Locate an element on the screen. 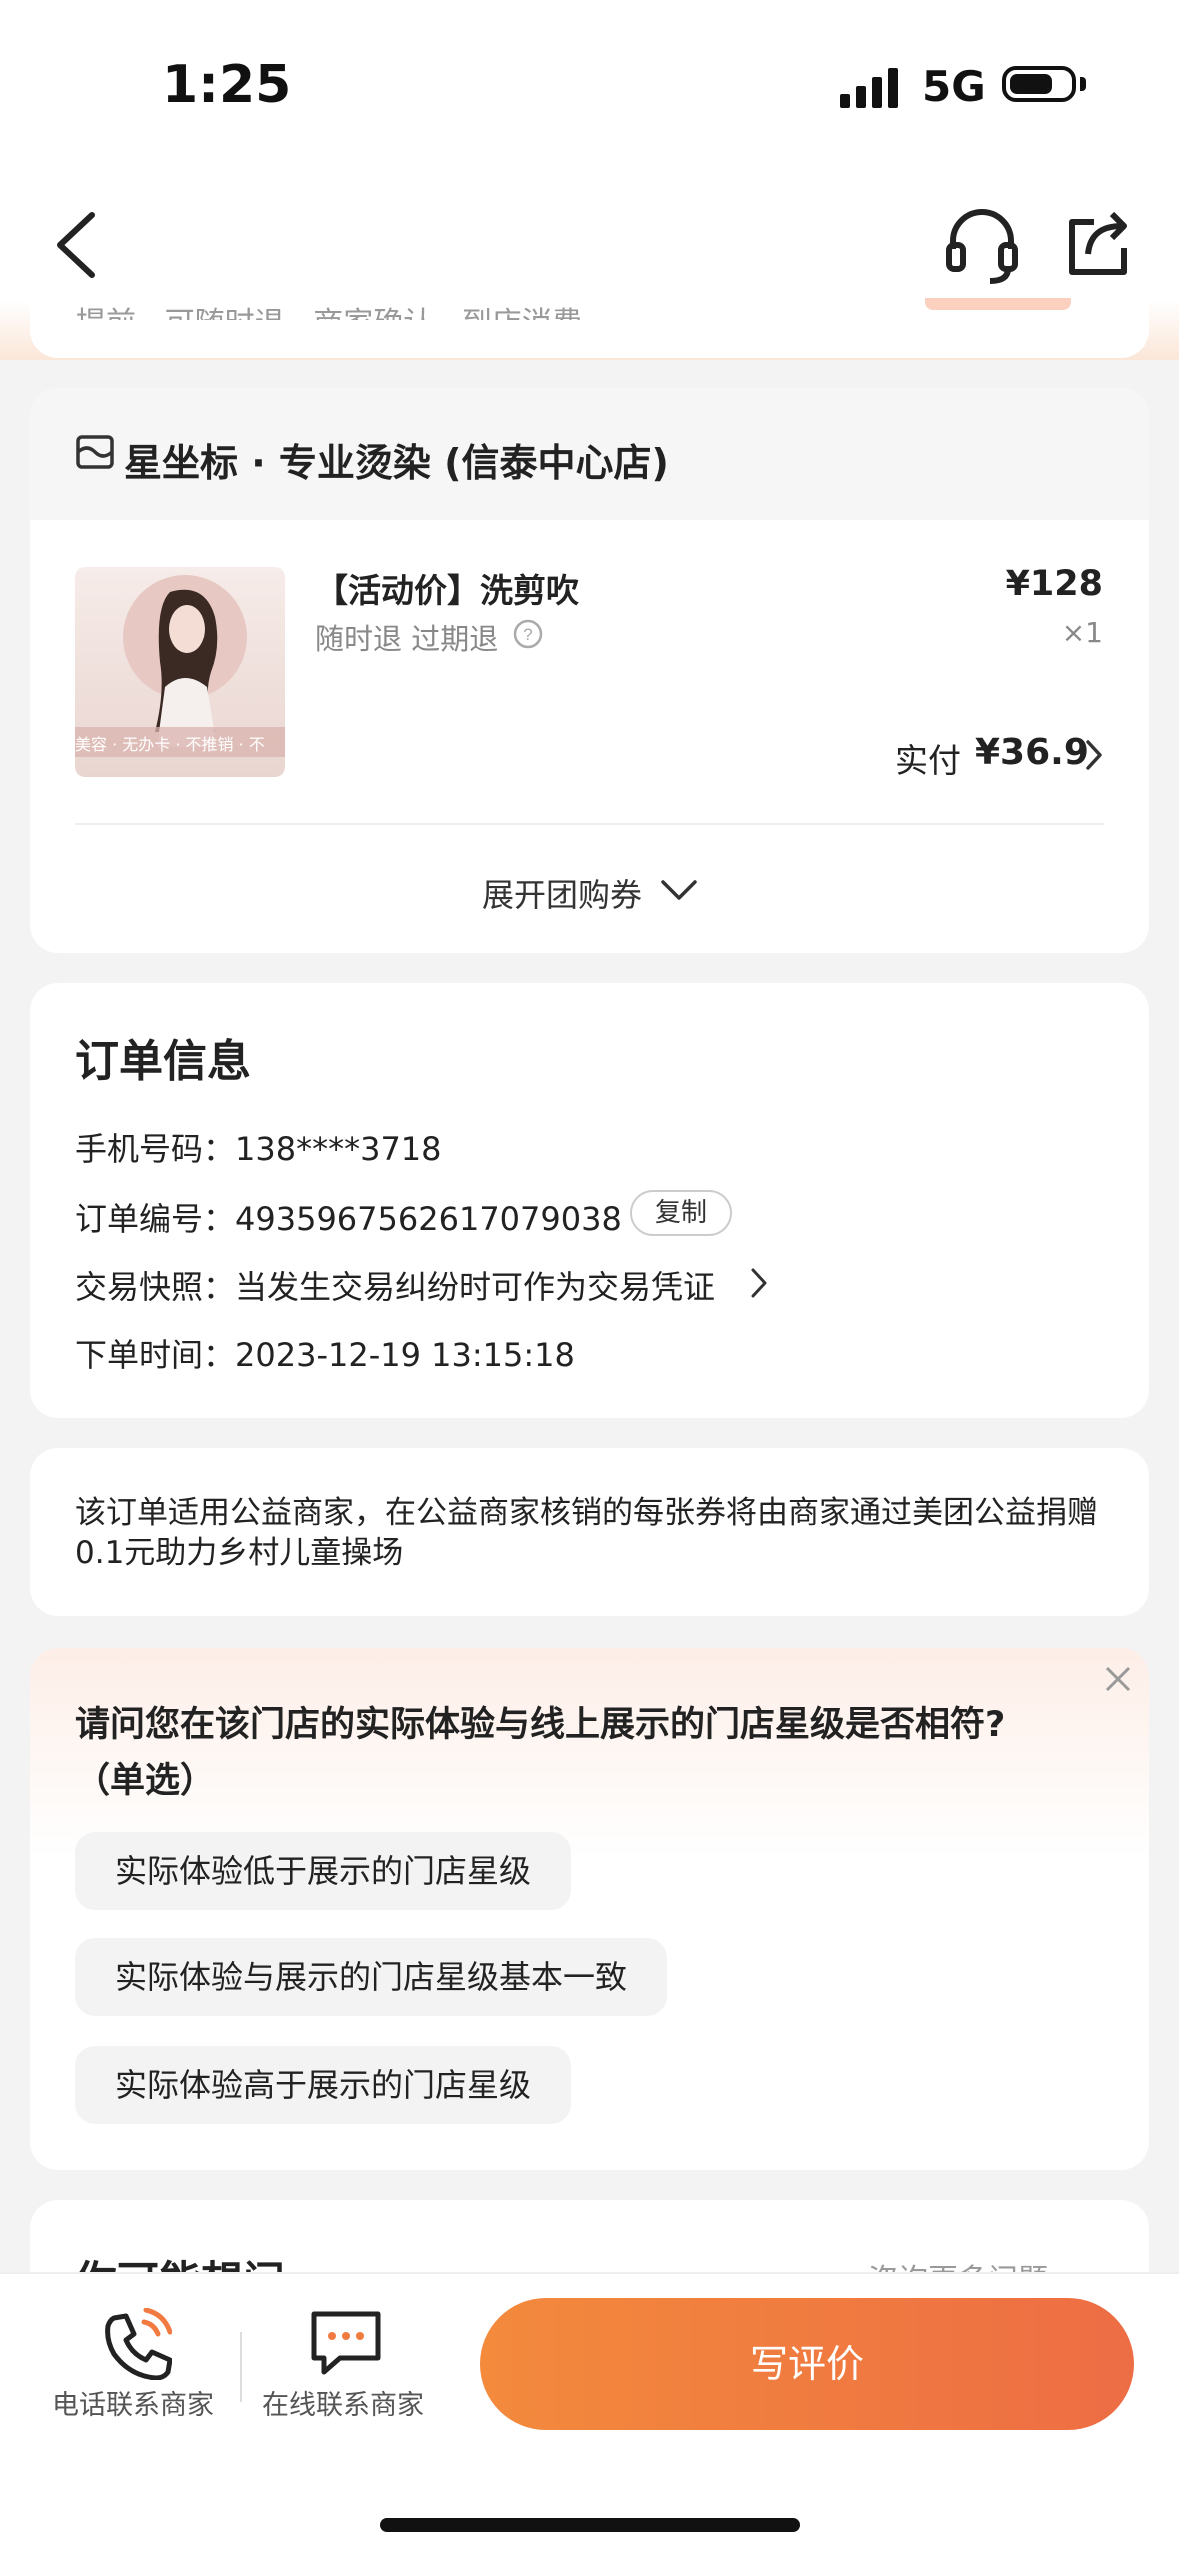 The height and width of the screenshot is (2558, 1179). chat-icon is located at coordinates (346, 2343).